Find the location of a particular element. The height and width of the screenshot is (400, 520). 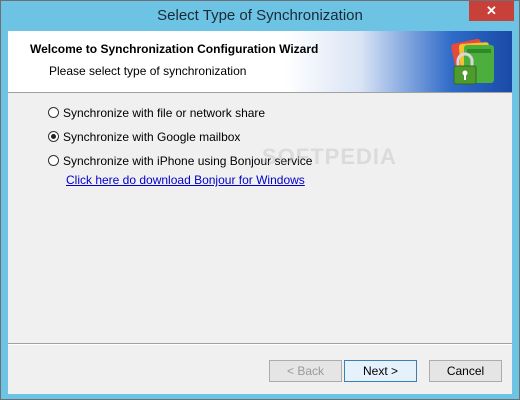

watermark: SOFTPEDIA is located at coordinates (329, 156).